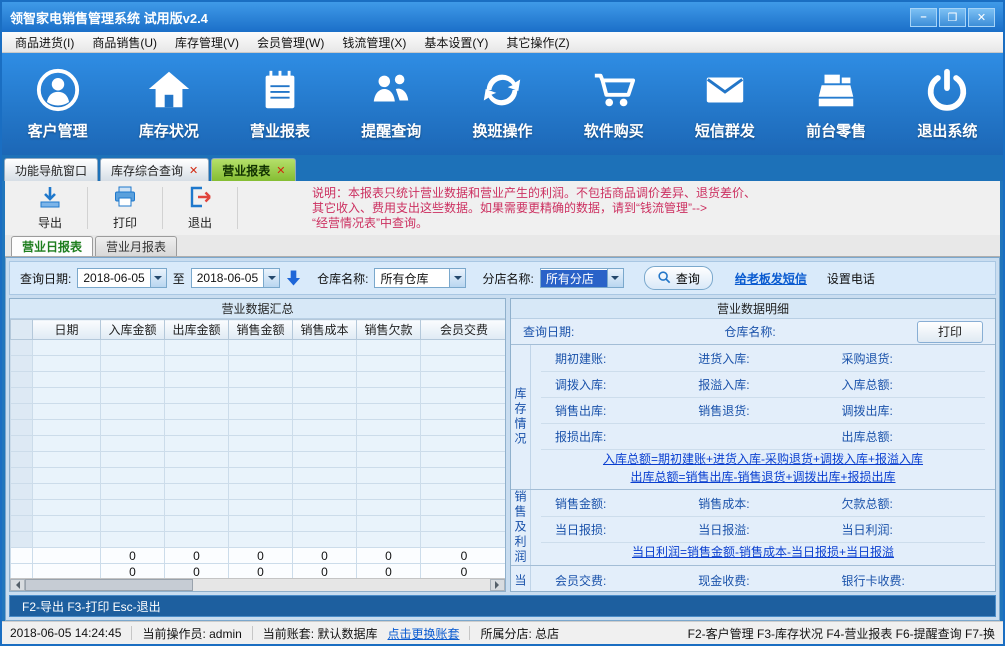  Describe the element at coordinates (763, 459) in the screenshot. I see `inbound-formula: 入库总额=期初建账+进货入库-采购退货+调拨入库+报溢入库` at that location.